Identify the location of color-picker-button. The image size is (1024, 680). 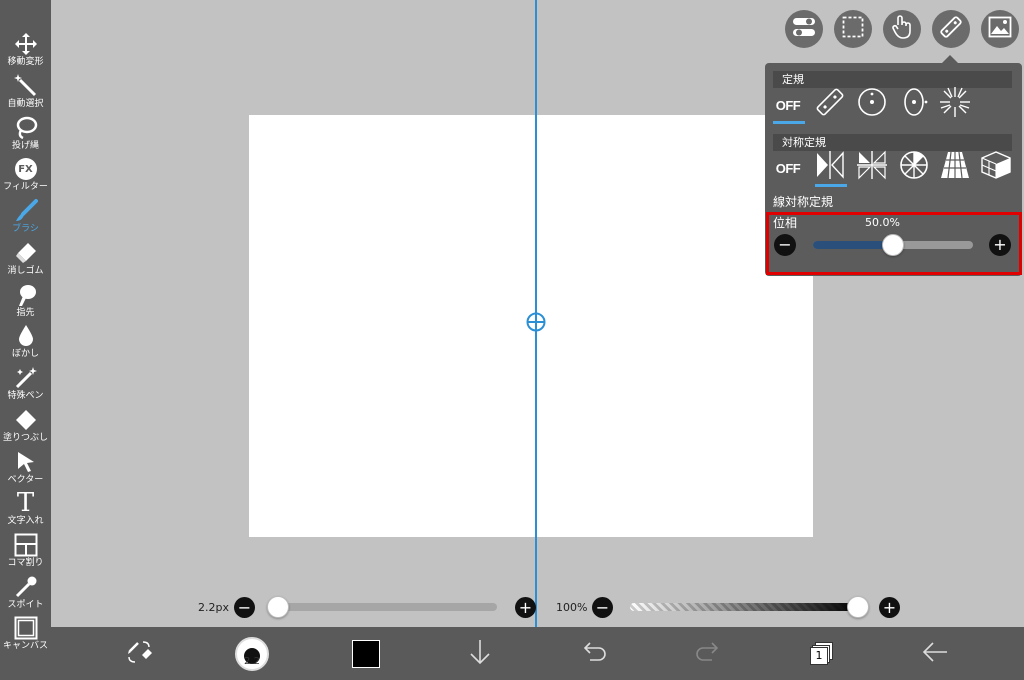
(366, 653).